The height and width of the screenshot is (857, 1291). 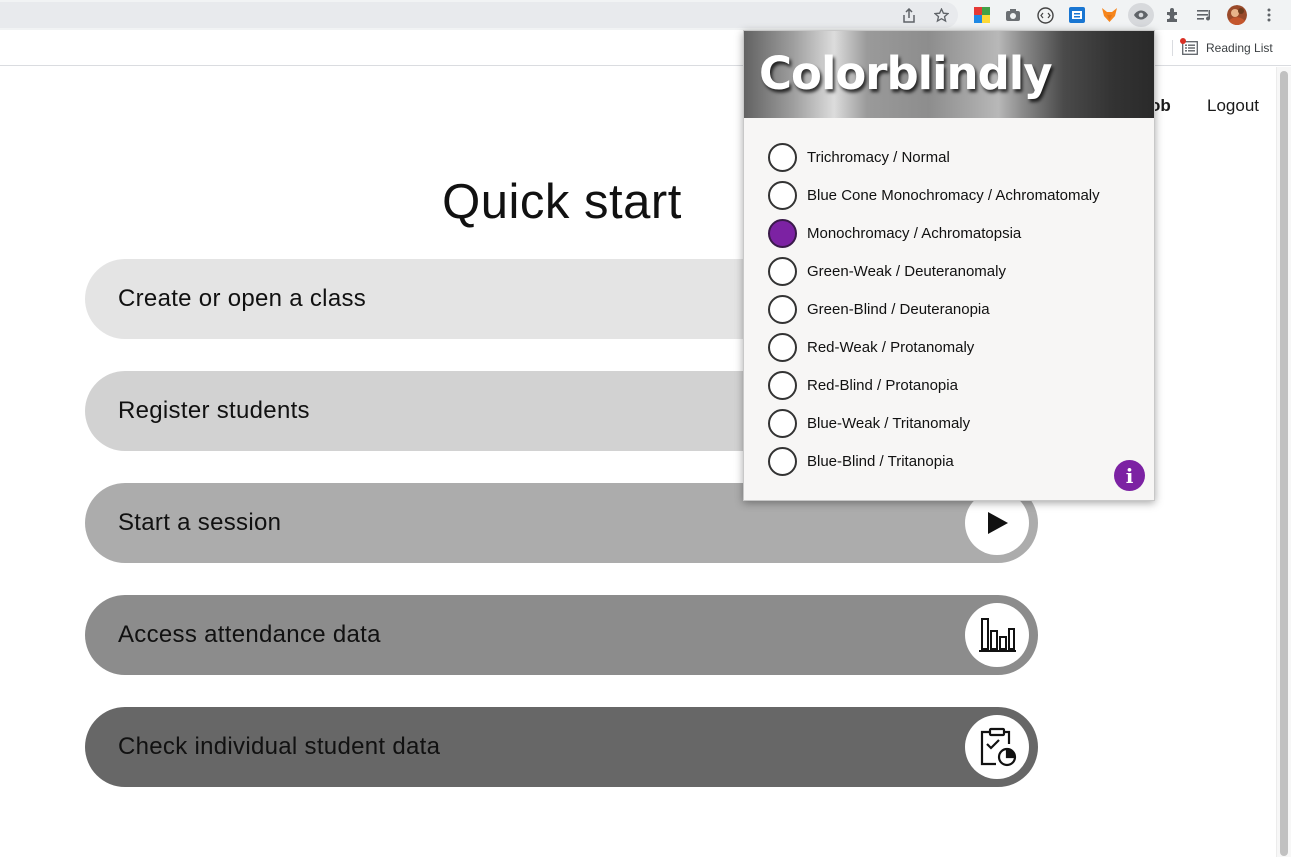 I want to click on option-green-blind: Green-Blind / Deuteranopia, so click(x=879, y=309).